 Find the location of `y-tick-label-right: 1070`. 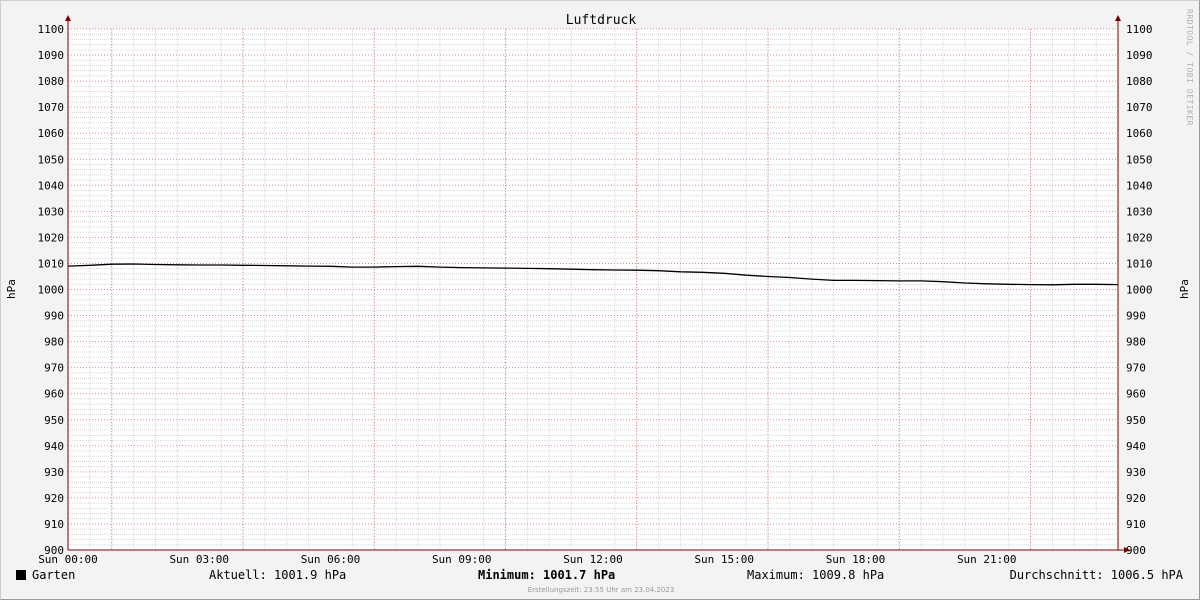

y-tick-label-right: 1070 is located at coordinates (1139, 107).